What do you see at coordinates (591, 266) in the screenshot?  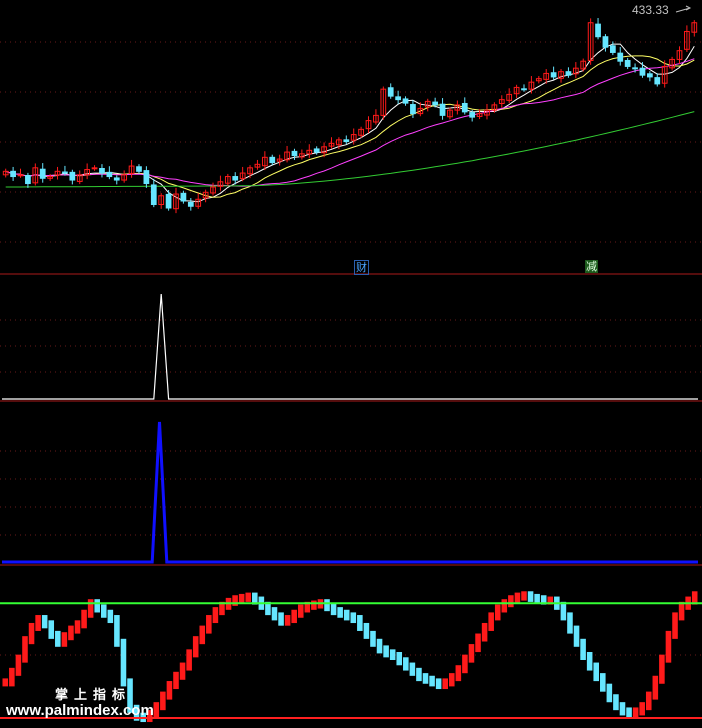 I see `signal-tag-right: 减` at bounding box center [591, 266].